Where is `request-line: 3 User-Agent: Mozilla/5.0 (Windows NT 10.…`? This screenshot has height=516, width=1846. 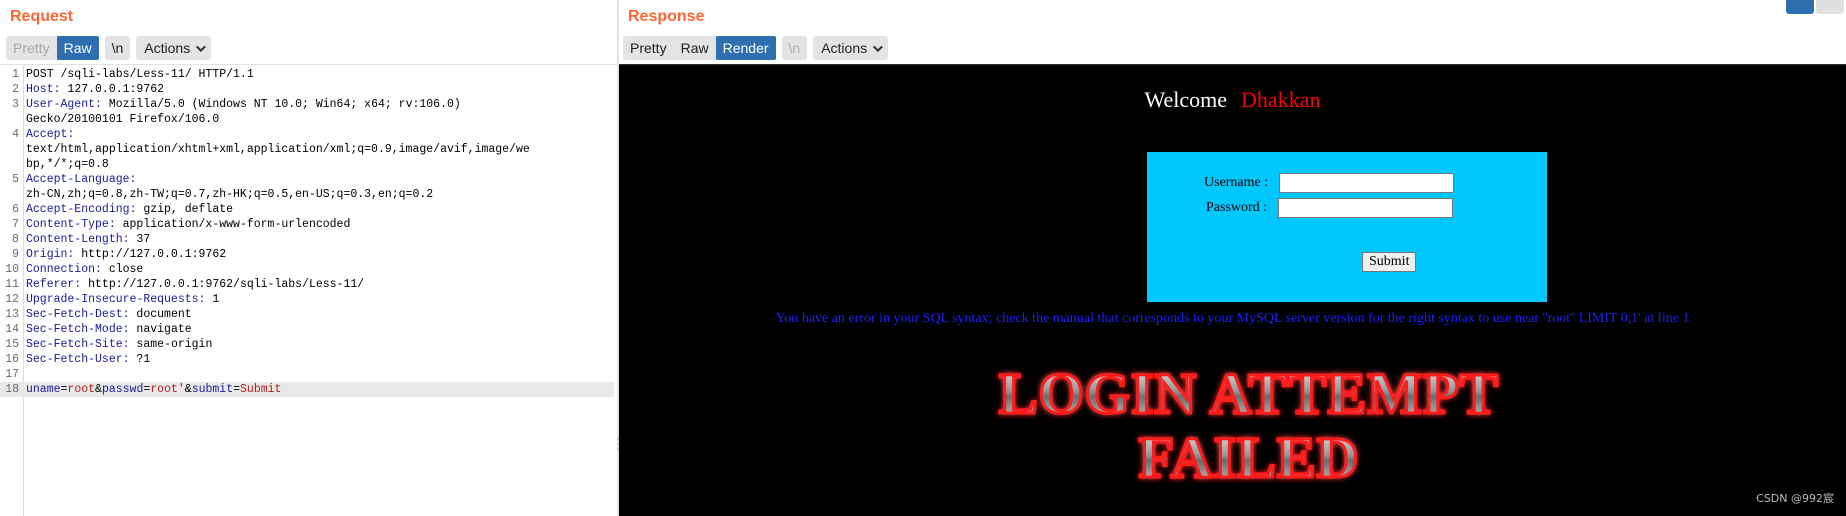
request-line: 3 User-Agent: Mozilla/5.0 (Windows NT 10.… is located at coordinates (307, 104).